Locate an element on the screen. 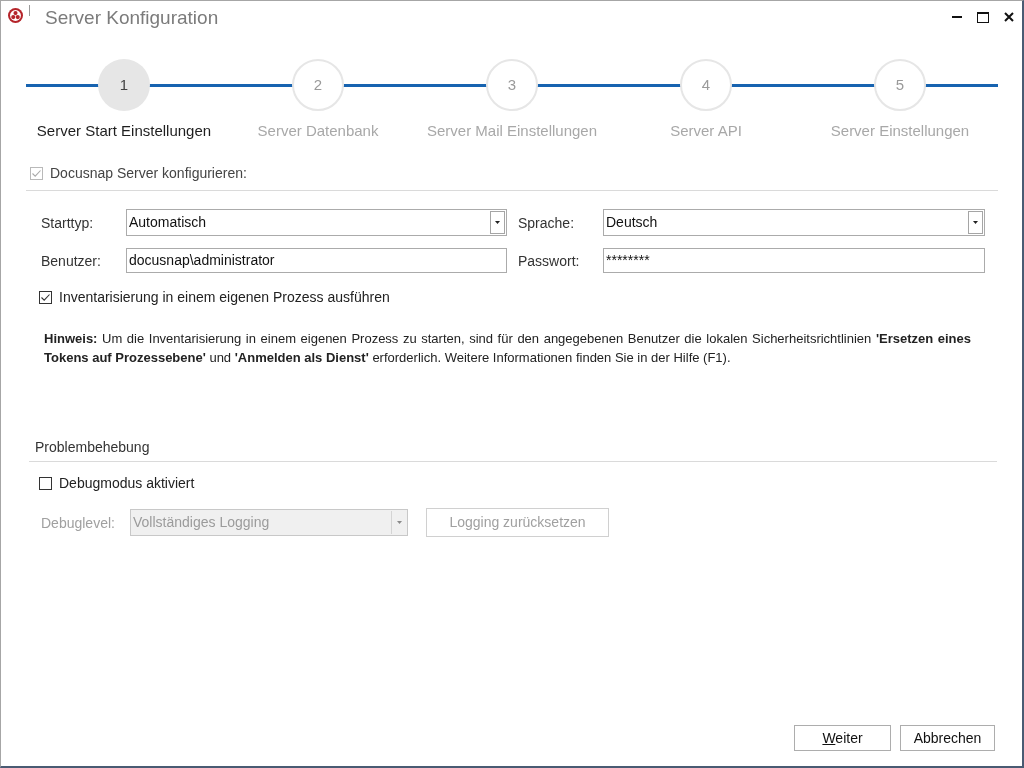 The width and height of the screenshot is (1024, 768). close-icon is located at coordinates (1009, 17).